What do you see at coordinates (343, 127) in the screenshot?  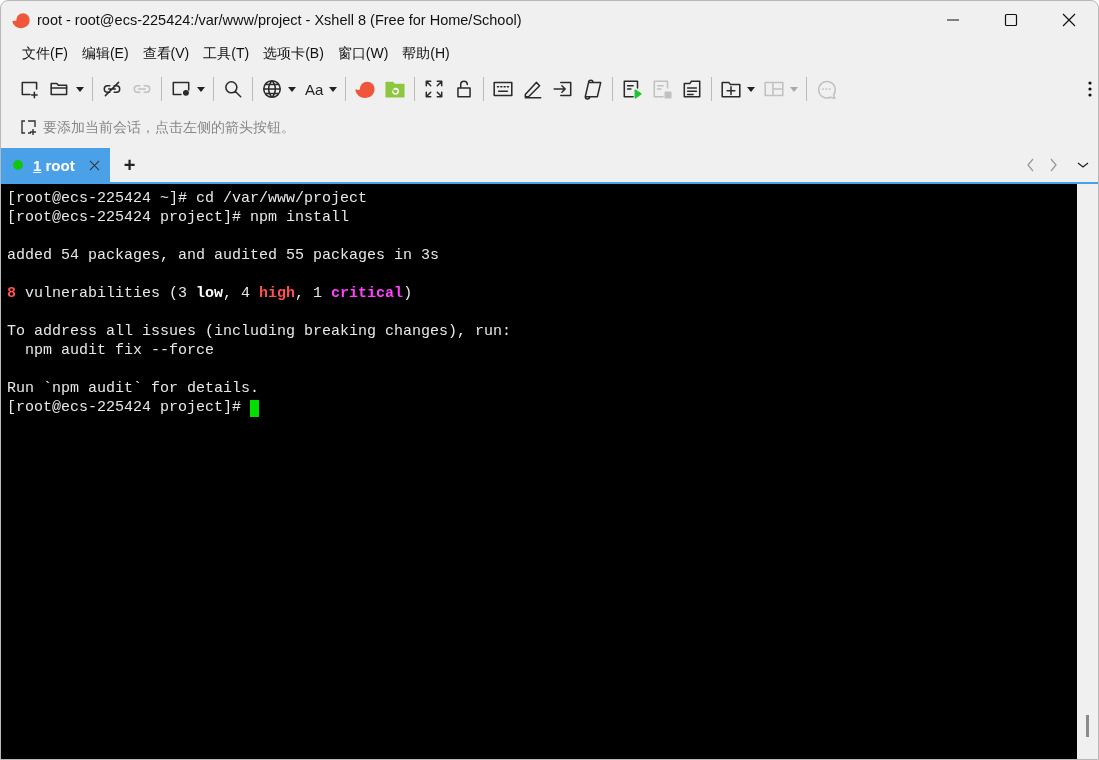 I see `address-field: 要添加当前会话，点击左侧的箭头按钮。` at bounding box center [343, 127].